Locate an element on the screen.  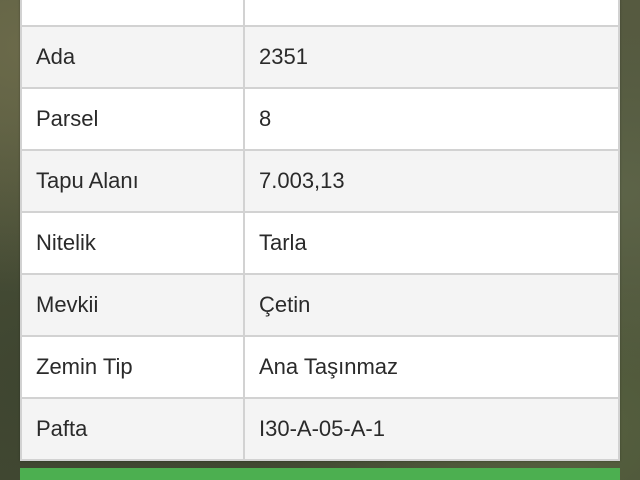
ada-value: 2351 is located at coordinates (431, 57).